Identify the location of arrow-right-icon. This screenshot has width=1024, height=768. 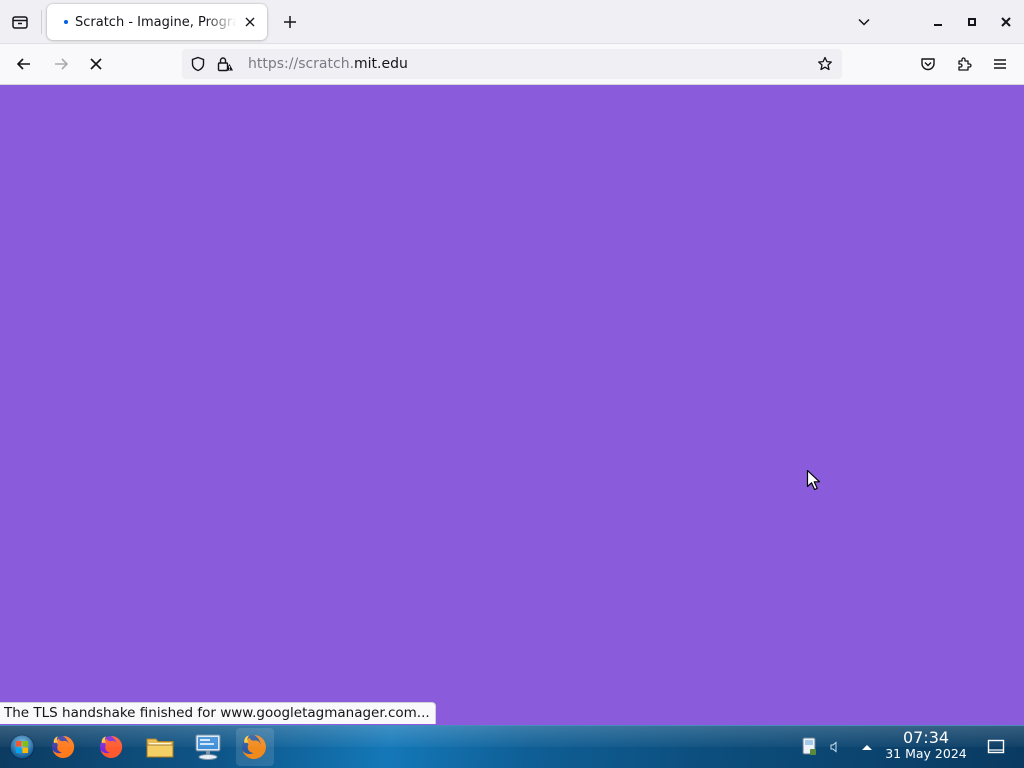
(61, 64).